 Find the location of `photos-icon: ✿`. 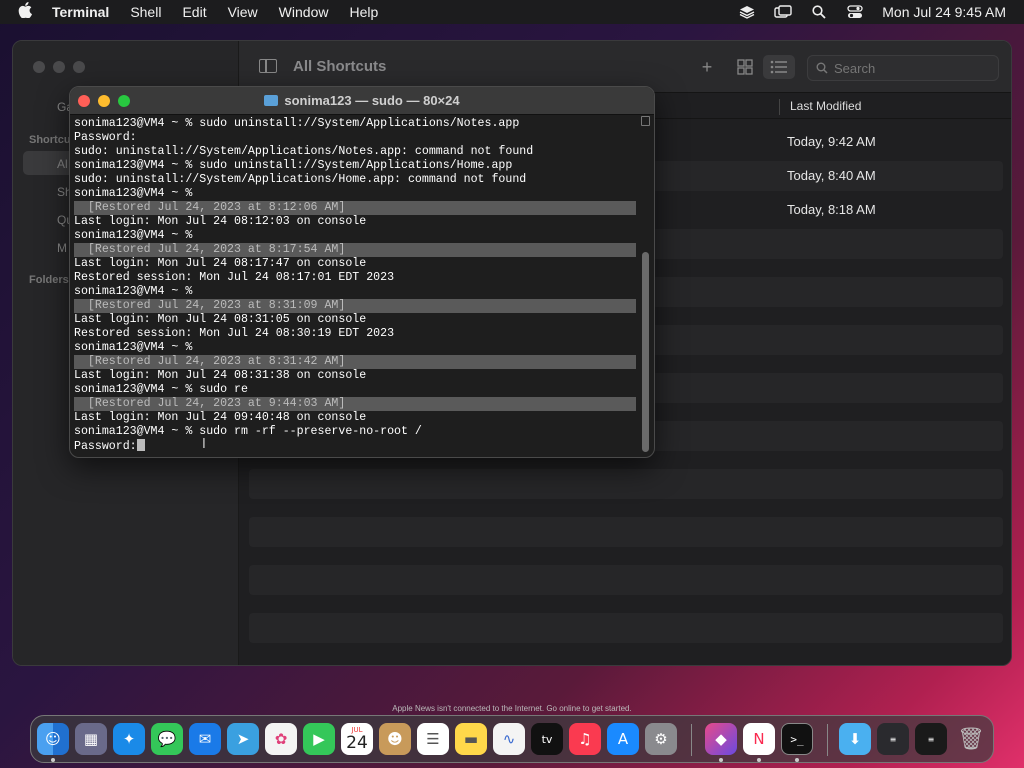

photos-icon: ✿ is located at coordinates (281, 739).